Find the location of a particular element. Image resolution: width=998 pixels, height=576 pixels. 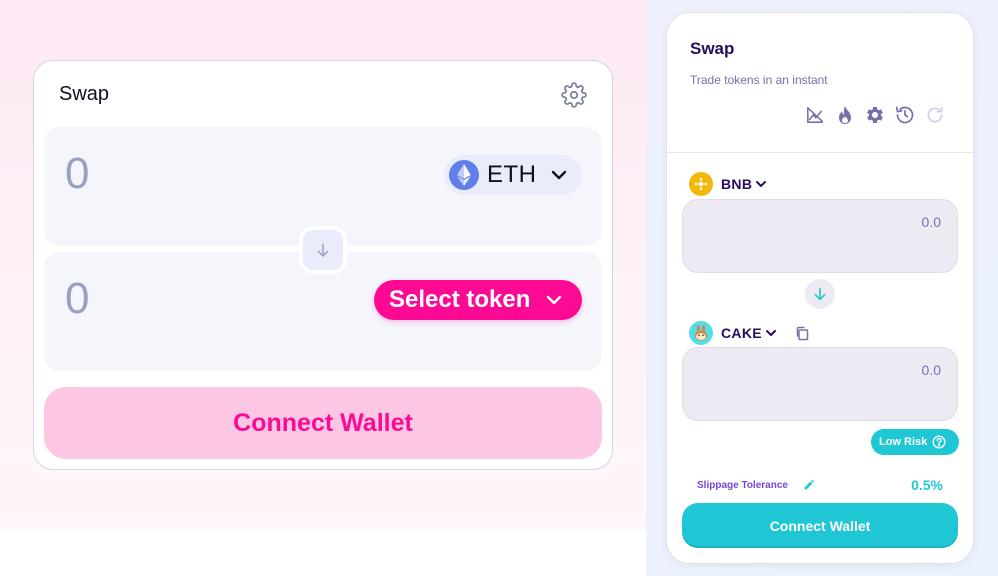

swap-direction-wrapper is located at coordinates (323, 250).